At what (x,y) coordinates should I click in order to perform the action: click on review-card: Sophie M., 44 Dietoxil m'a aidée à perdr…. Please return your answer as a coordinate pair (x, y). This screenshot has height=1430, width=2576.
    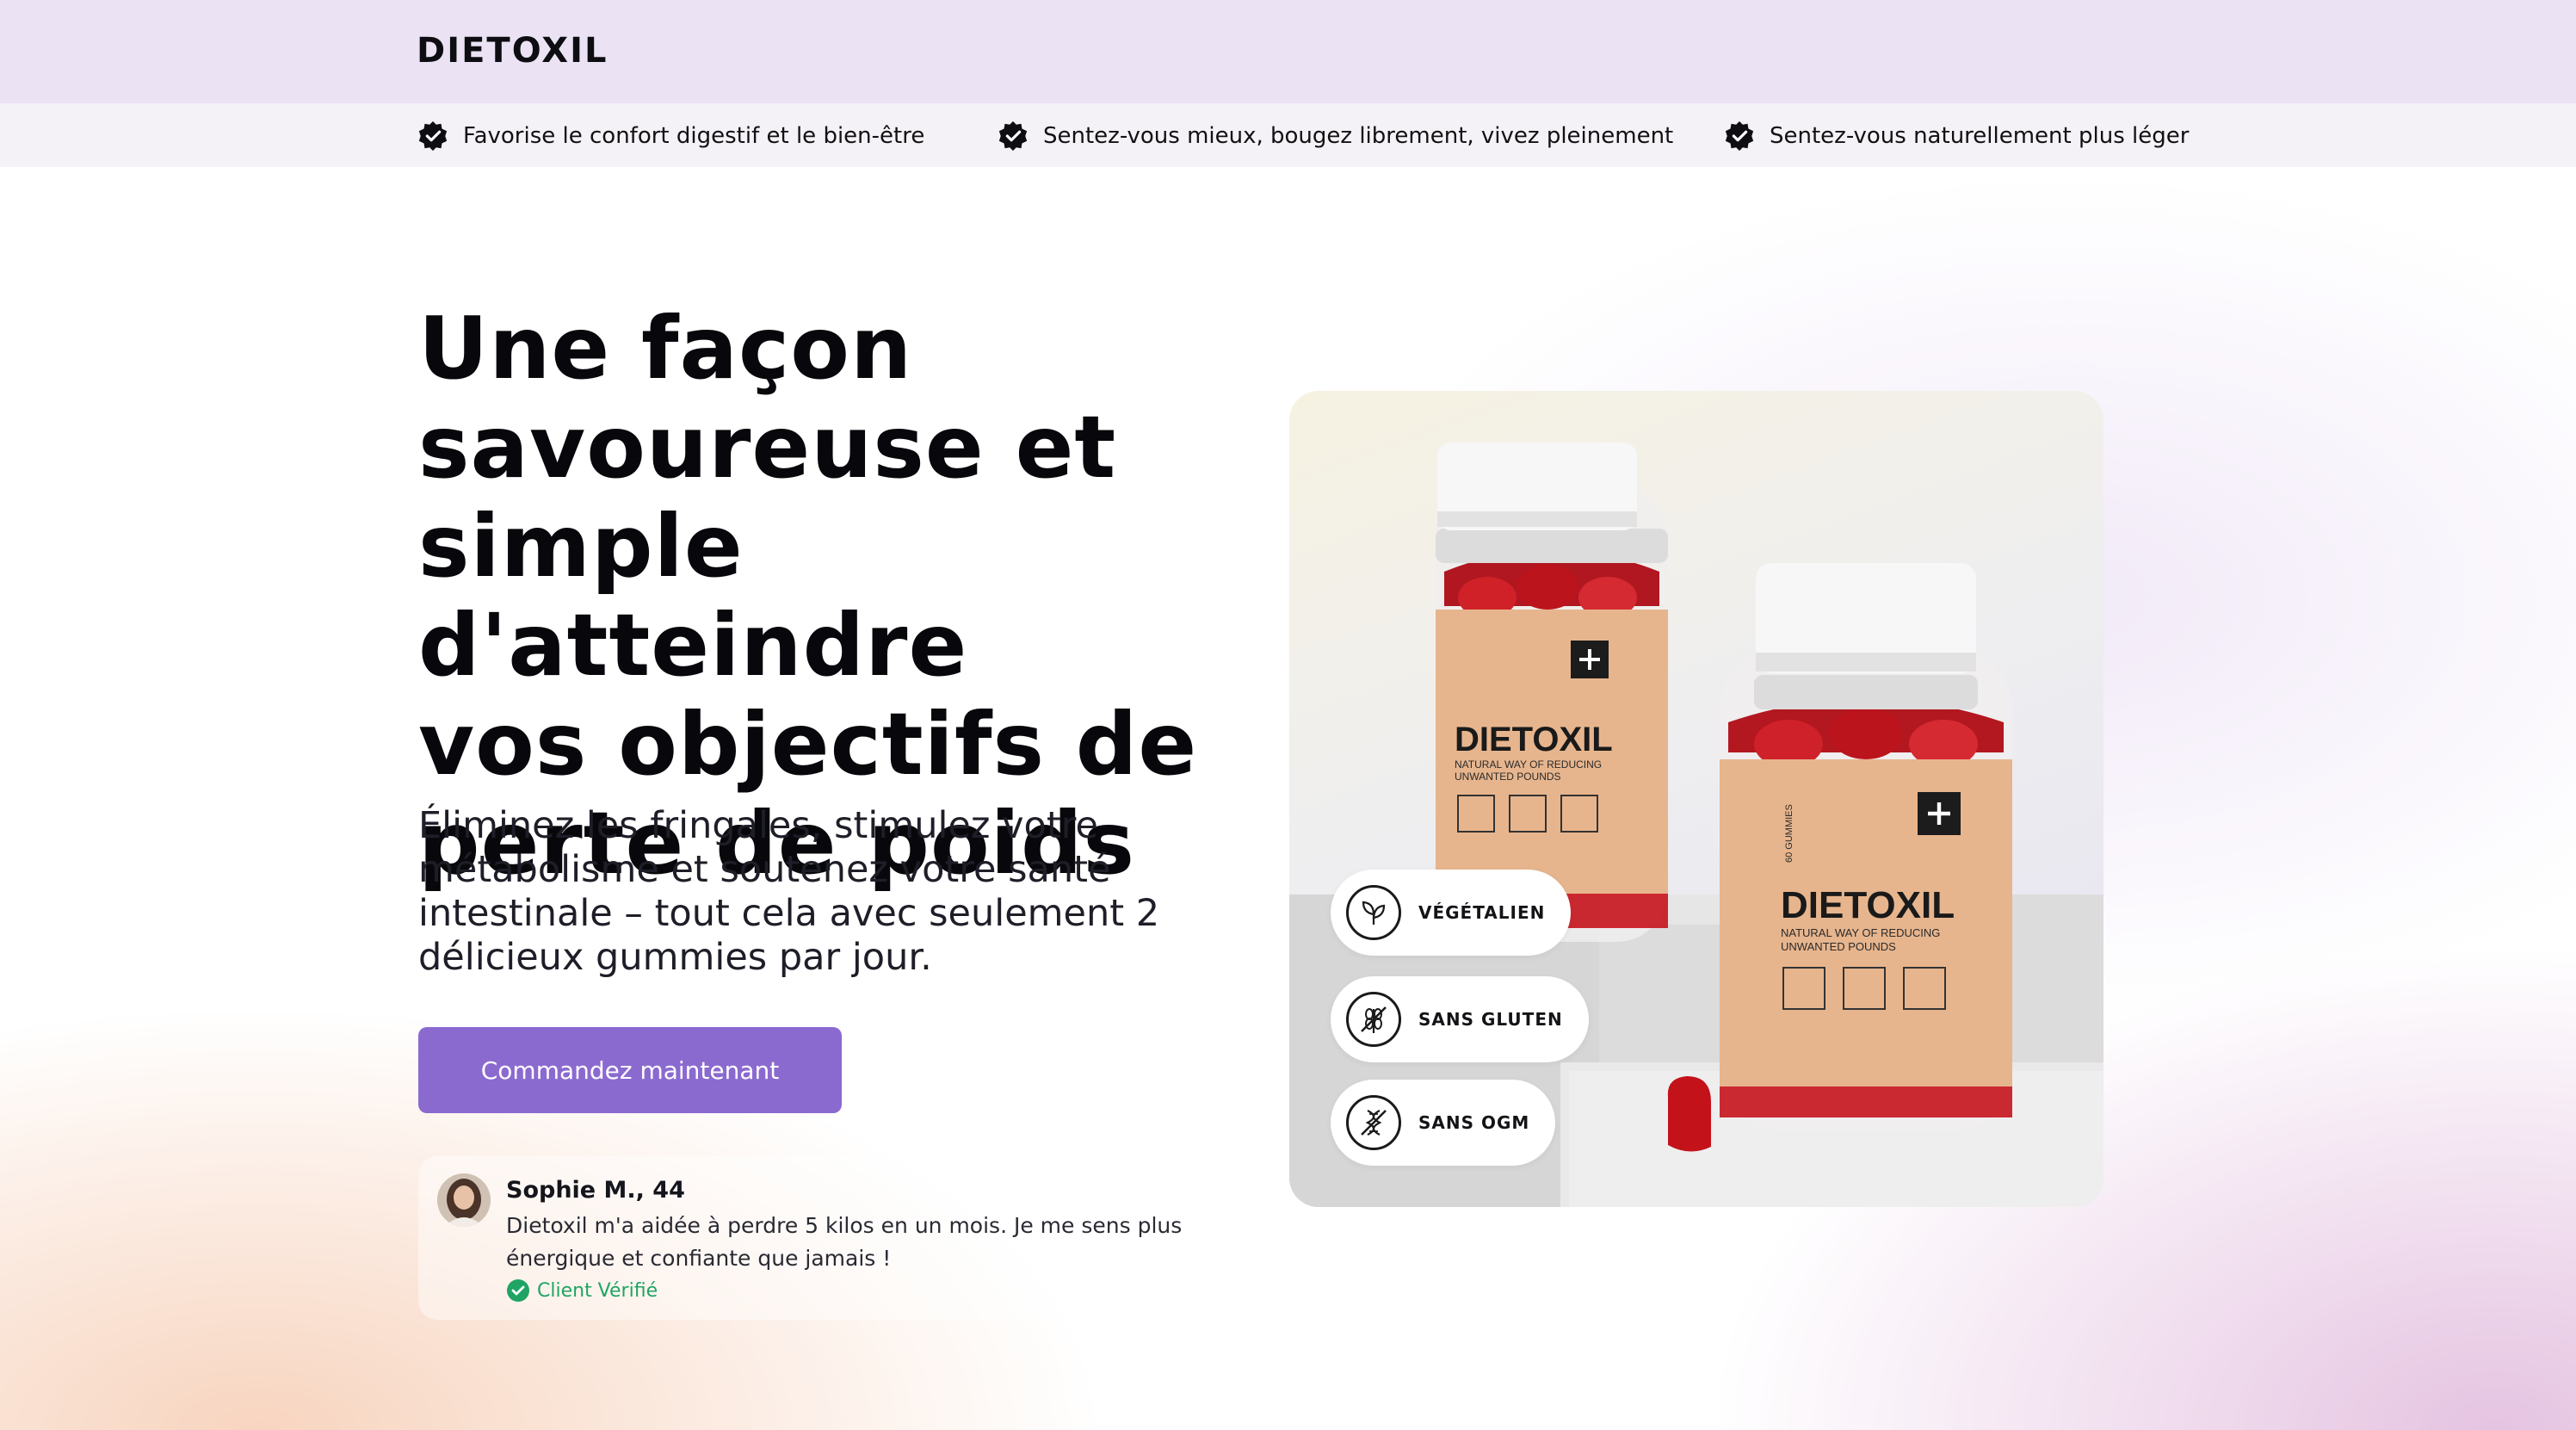
    Looking at the image, I should click on (826, 1238).